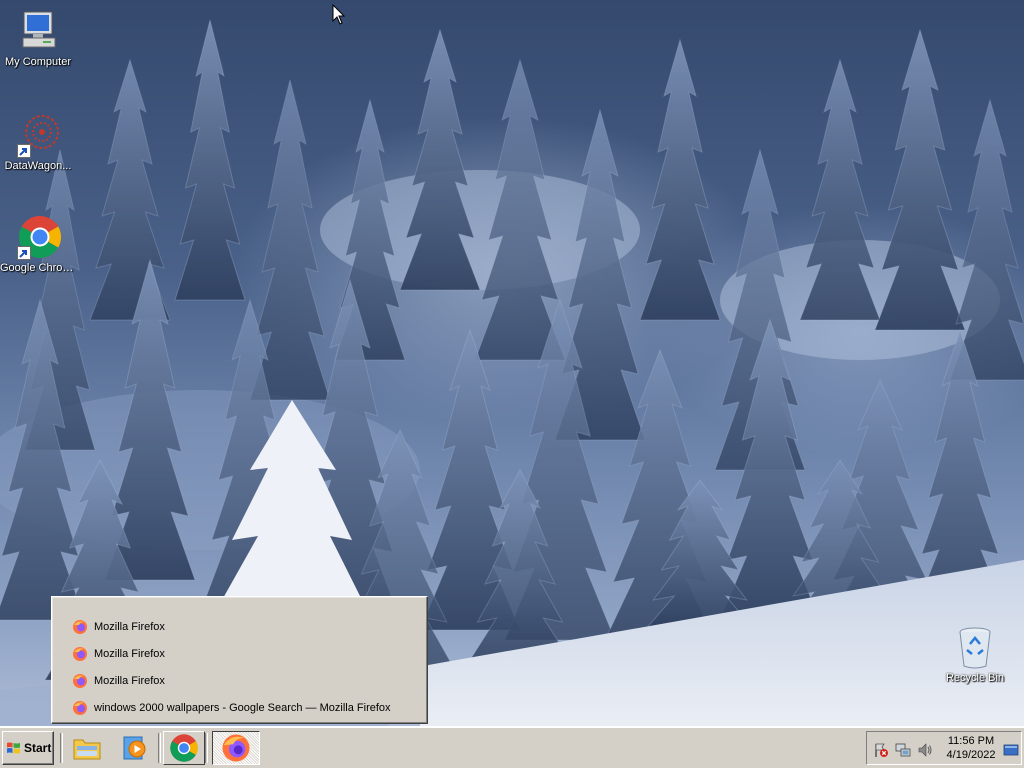 The image size is (1024, 768). What do you see at coordinates (13, 748) in the screenshot?
I see `windows-logo-icon` at bounding box center [13, 748].